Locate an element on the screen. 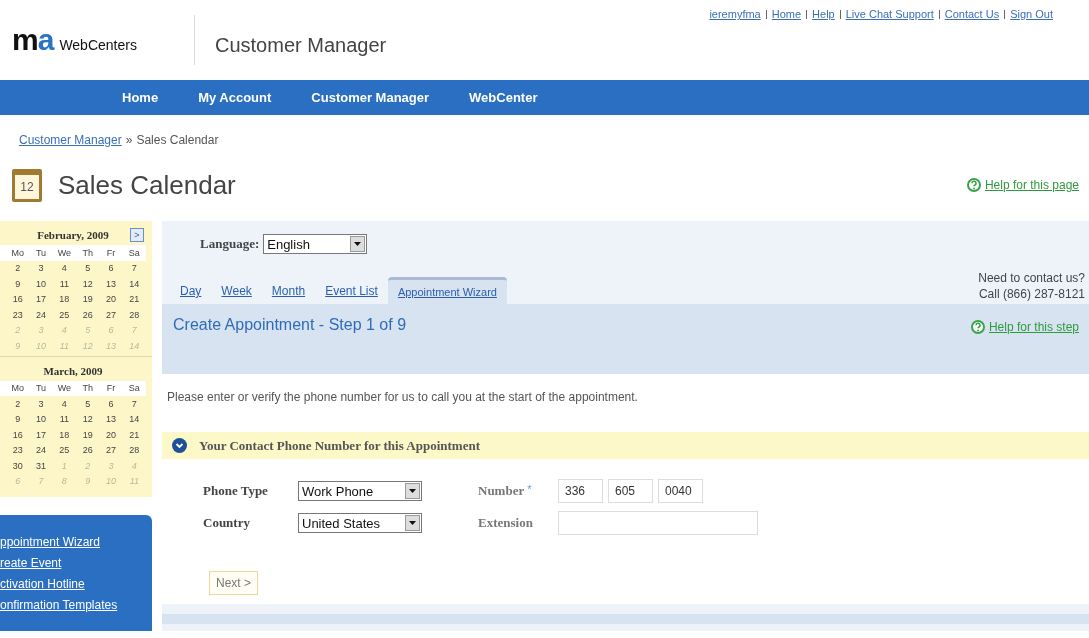 The width and height of the screenshot is (1089, 638). header-link: Home is located at coordinates (786, 14).